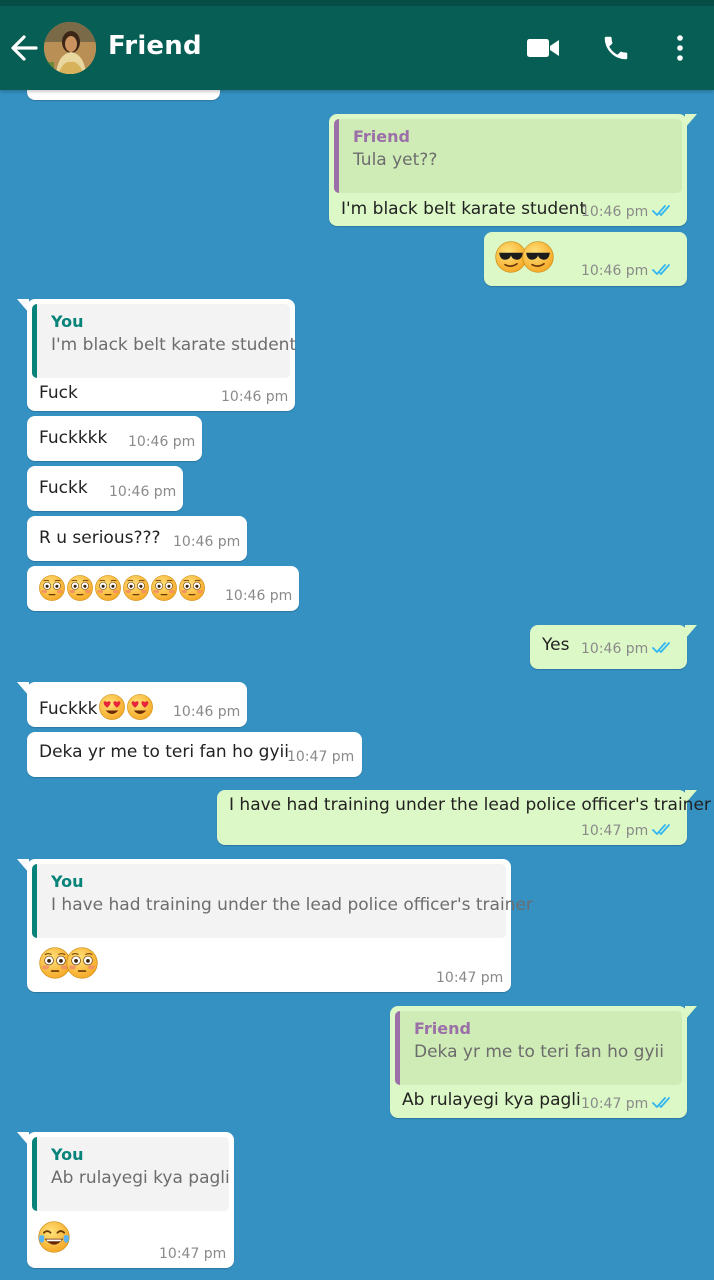 This screenshot has width=714, height=1280. I want to click on message-bubble-incoming: Fuckkk 10:46 pm, so click(132, 704).